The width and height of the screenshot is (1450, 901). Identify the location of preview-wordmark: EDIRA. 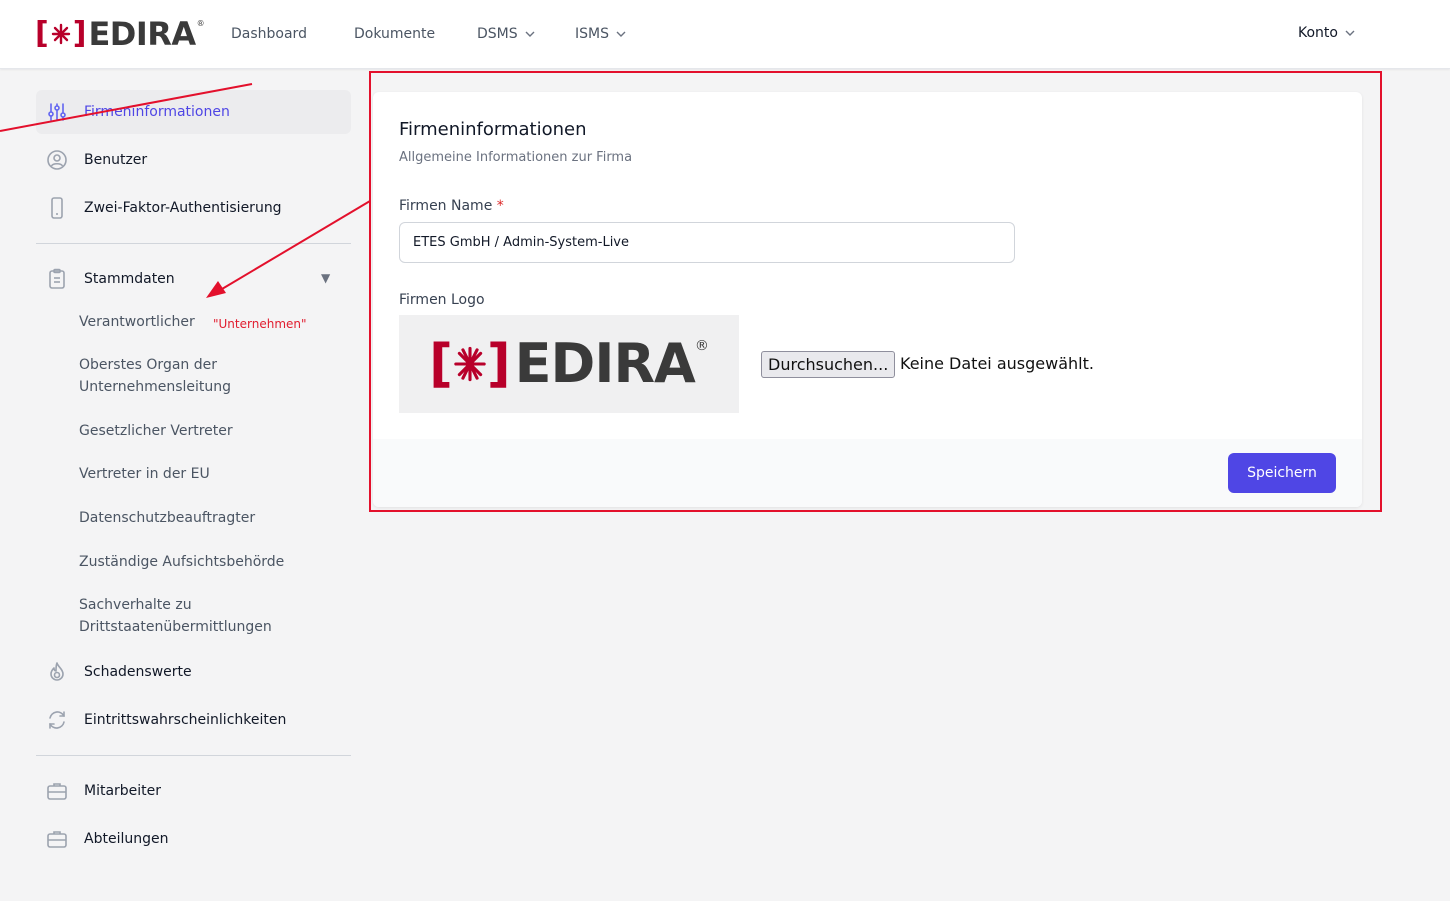
(605, 363).